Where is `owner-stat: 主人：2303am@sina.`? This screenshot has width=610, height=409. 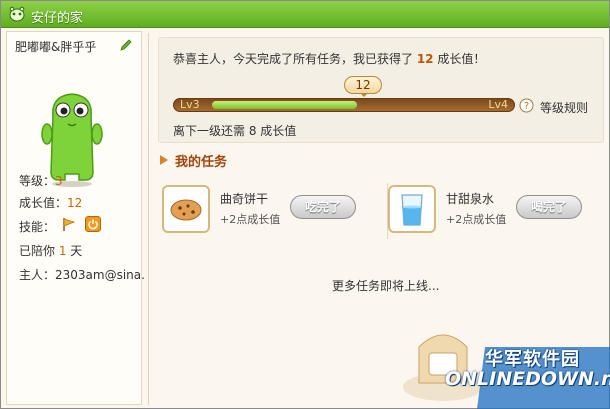
owner-stat: 主人：2303am@sina. is located at coordinates (82, 274).